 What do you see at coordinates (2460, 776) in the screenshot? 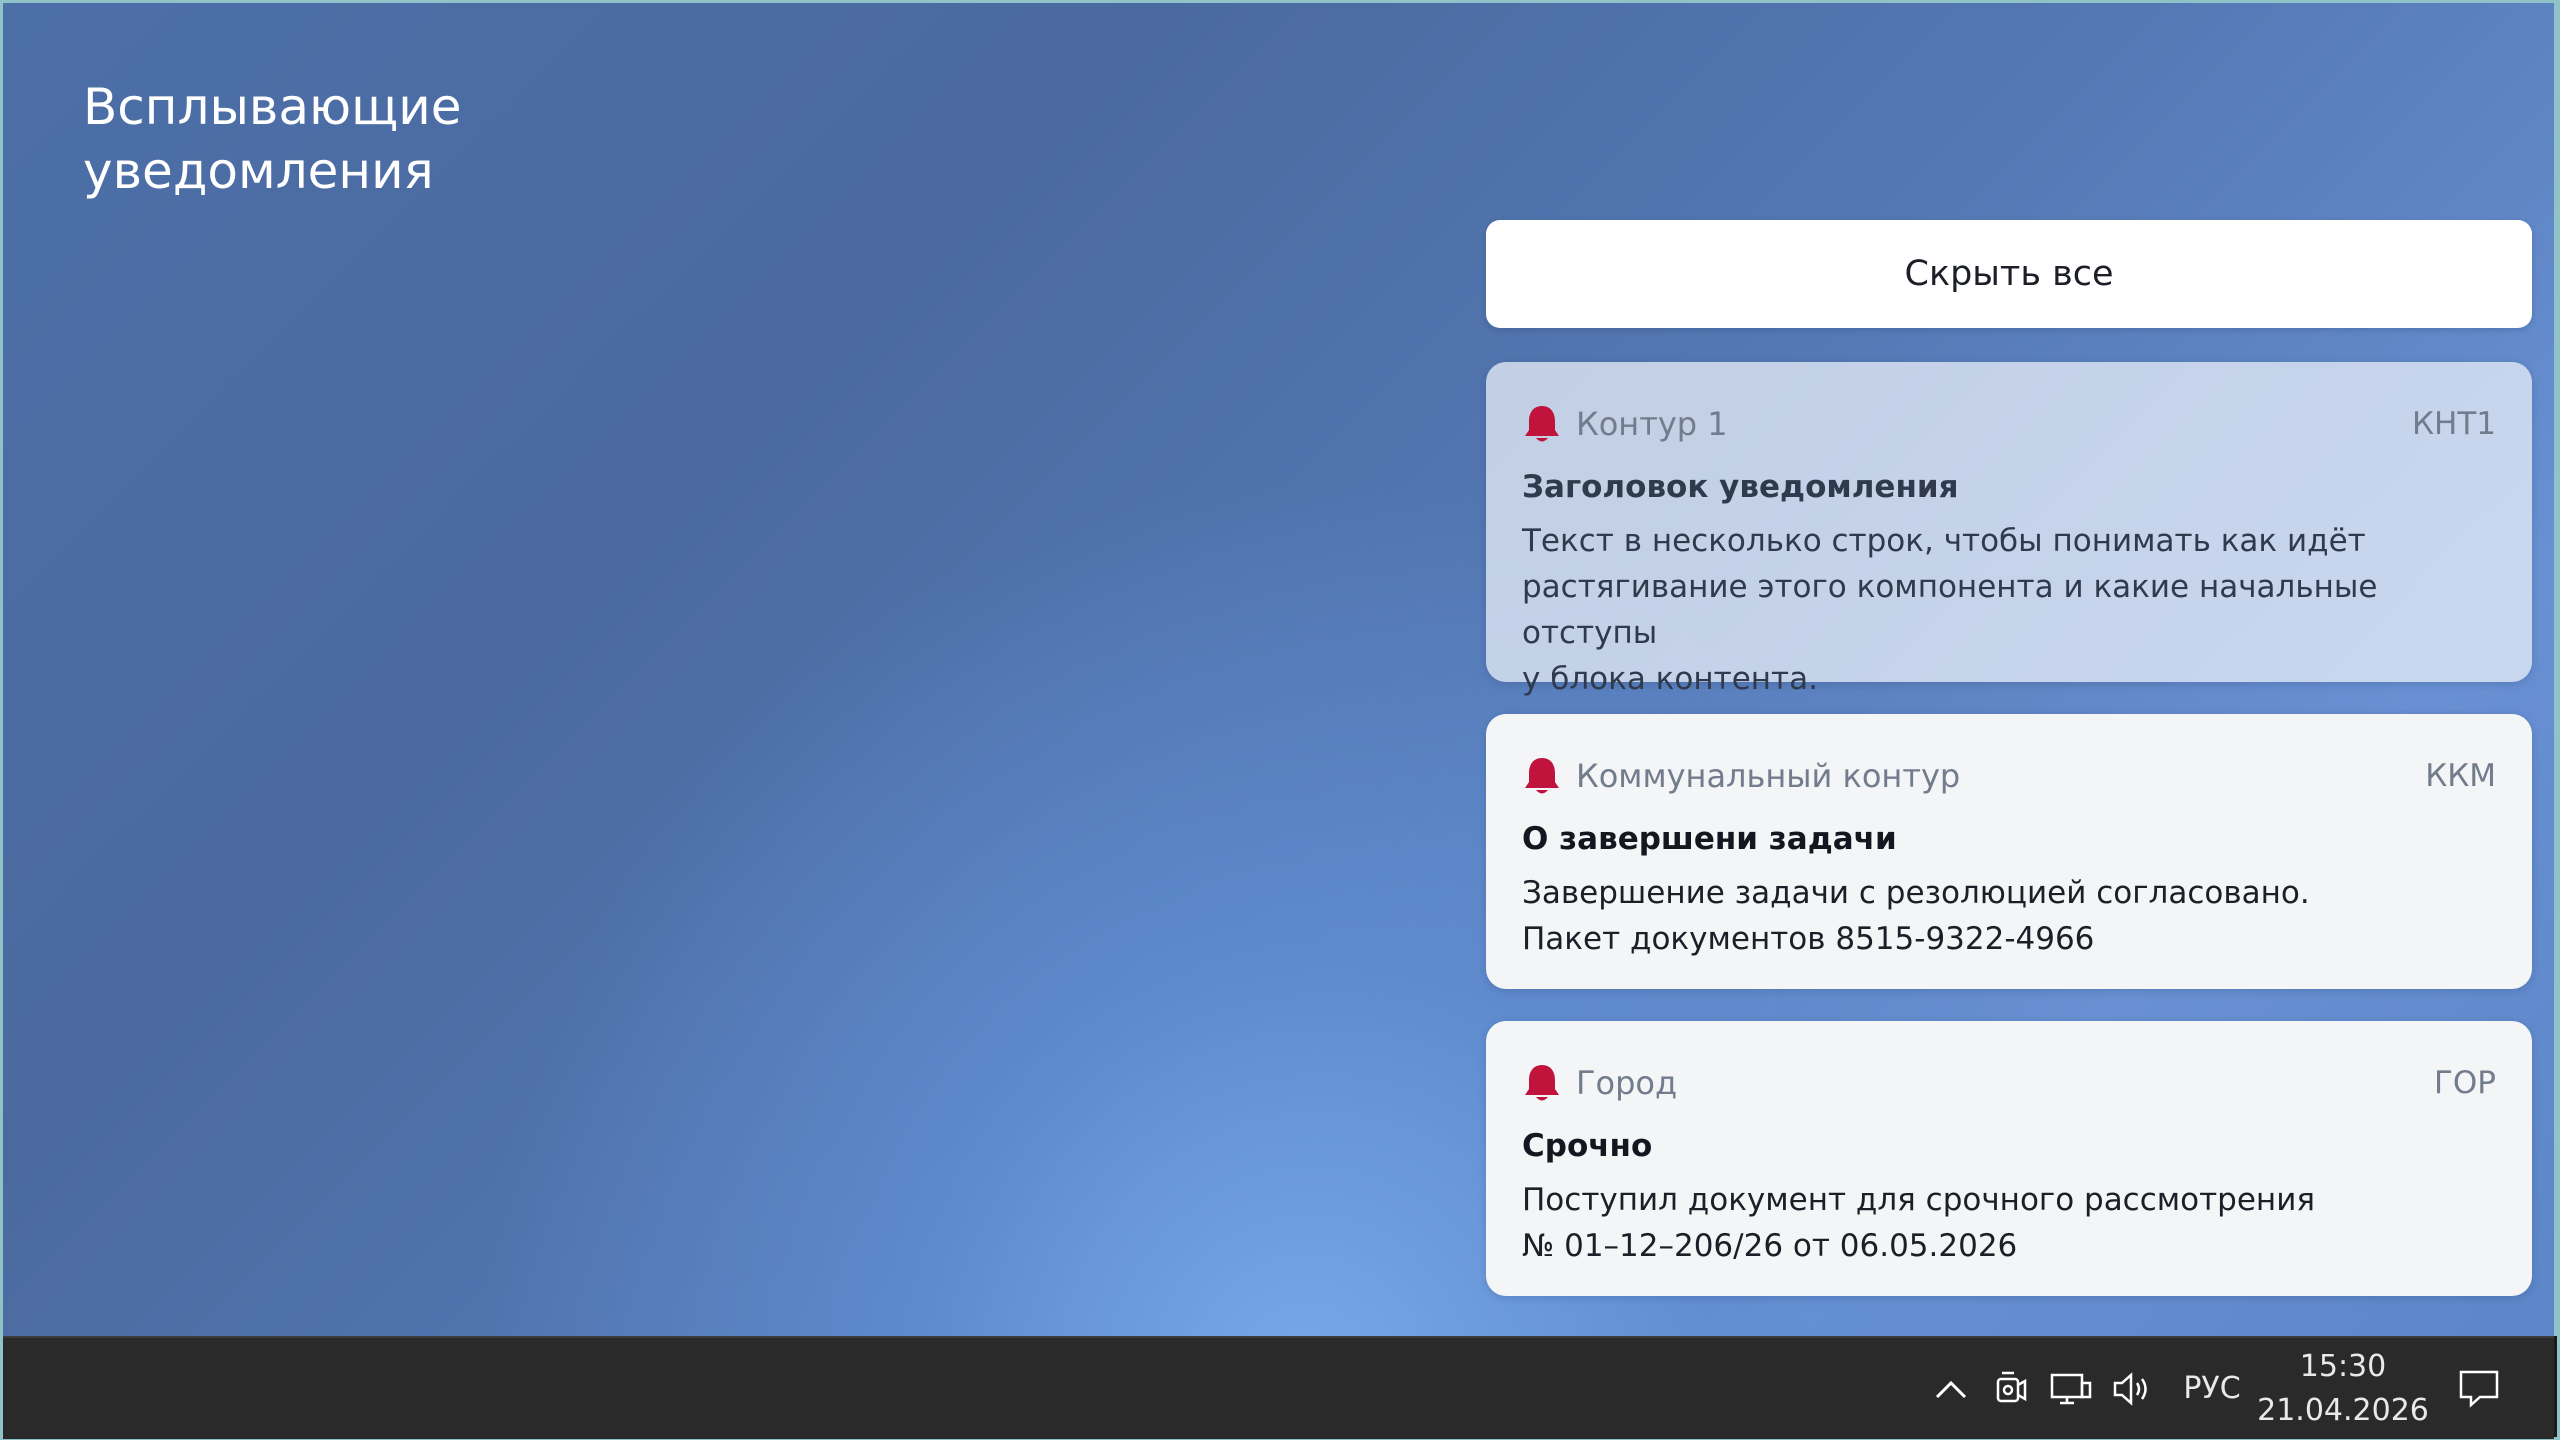
I see `notification-source-code: ККМ` at bounding box center [2460, 776].